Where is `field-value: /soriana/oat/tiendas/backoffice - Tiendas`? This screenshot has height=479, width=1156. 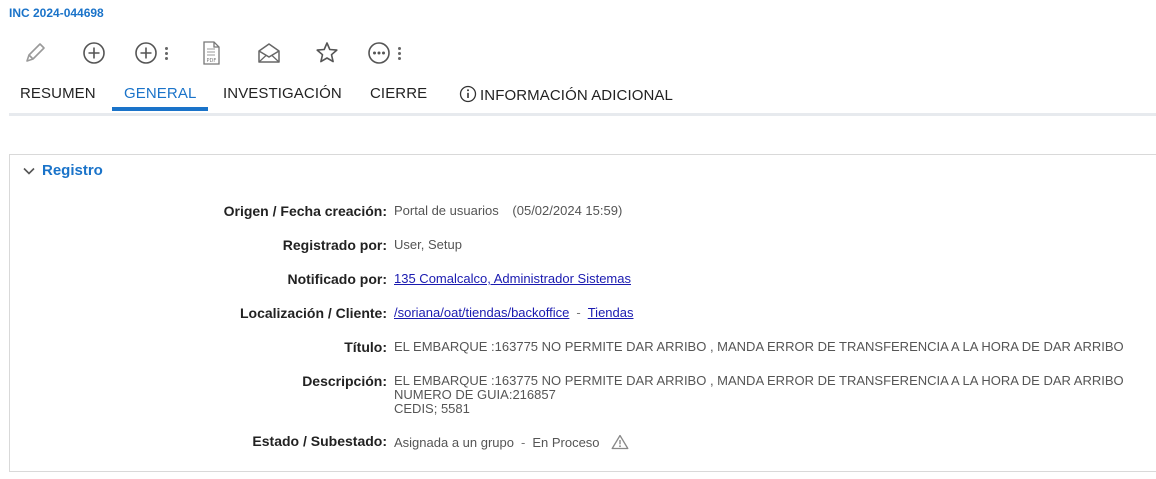
field-value: /soriana/oat/tiendas/backoffice - Tiendas is located at coordinates (514, 313).